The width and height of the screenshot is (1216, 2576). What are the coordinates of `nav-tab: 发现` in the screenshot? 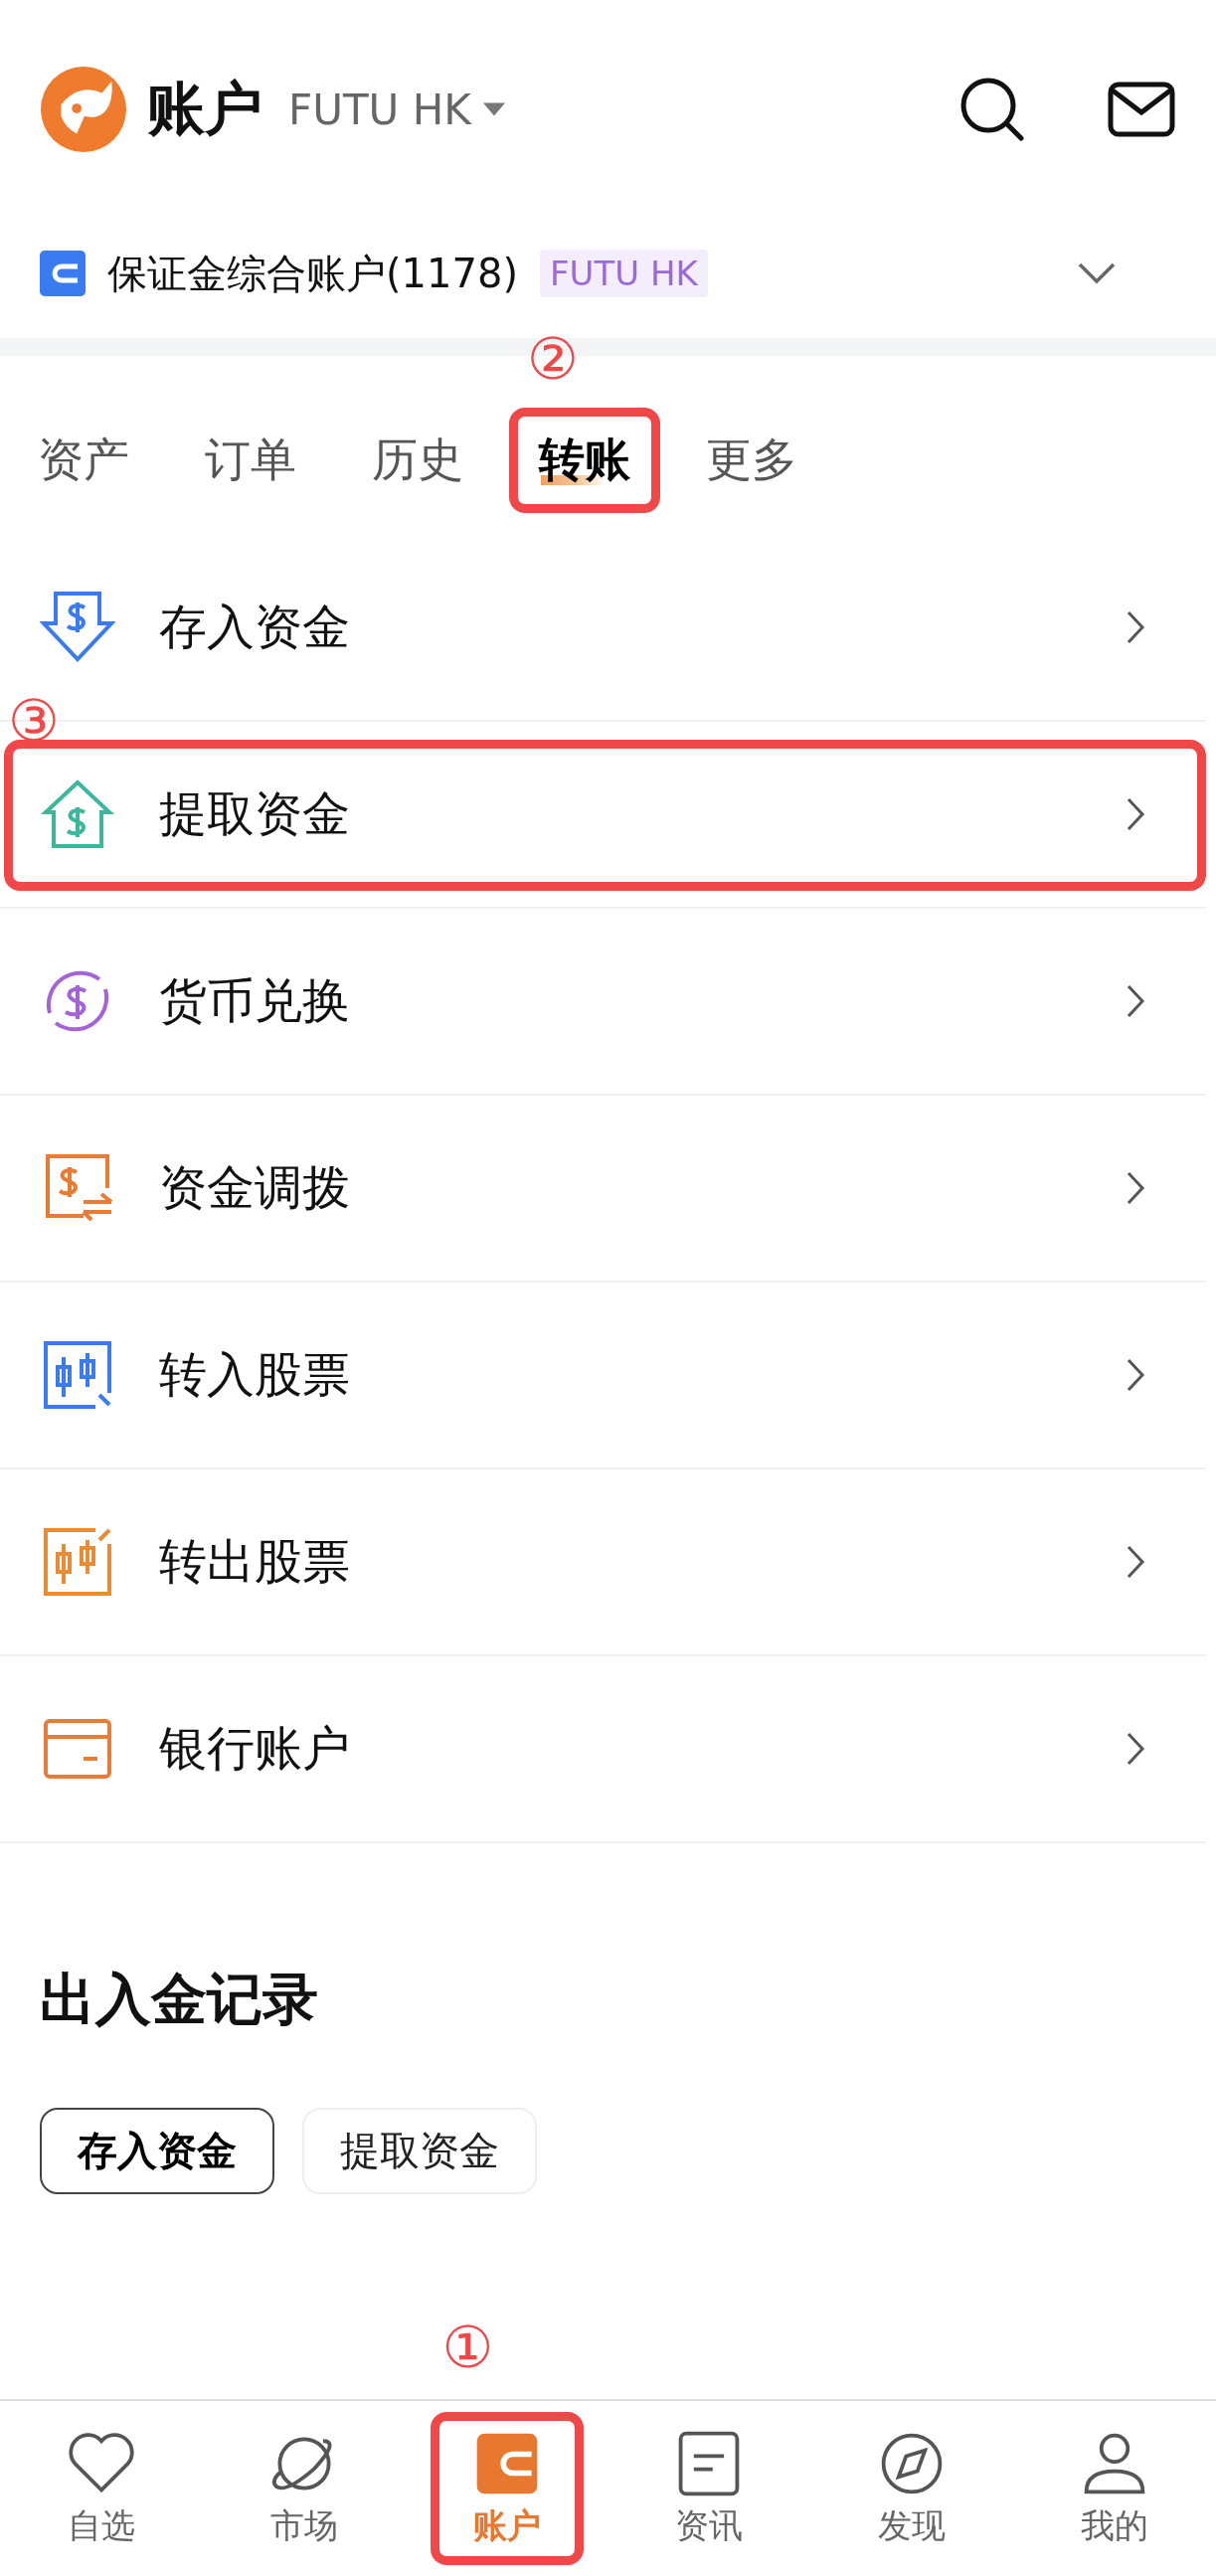 It's located at (912, 2488).